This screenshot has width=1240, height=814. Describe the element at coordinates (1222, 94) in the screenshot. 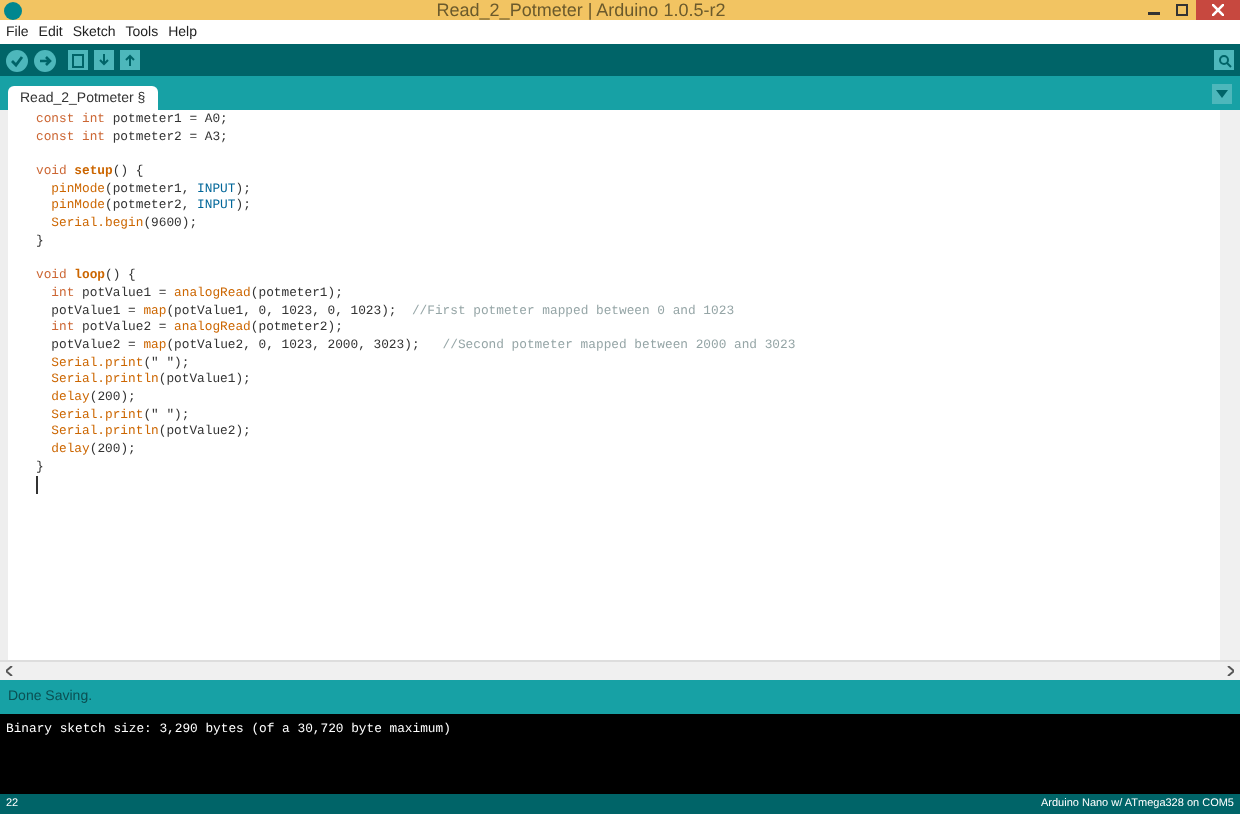

I see `tab-menu-button` at that location.